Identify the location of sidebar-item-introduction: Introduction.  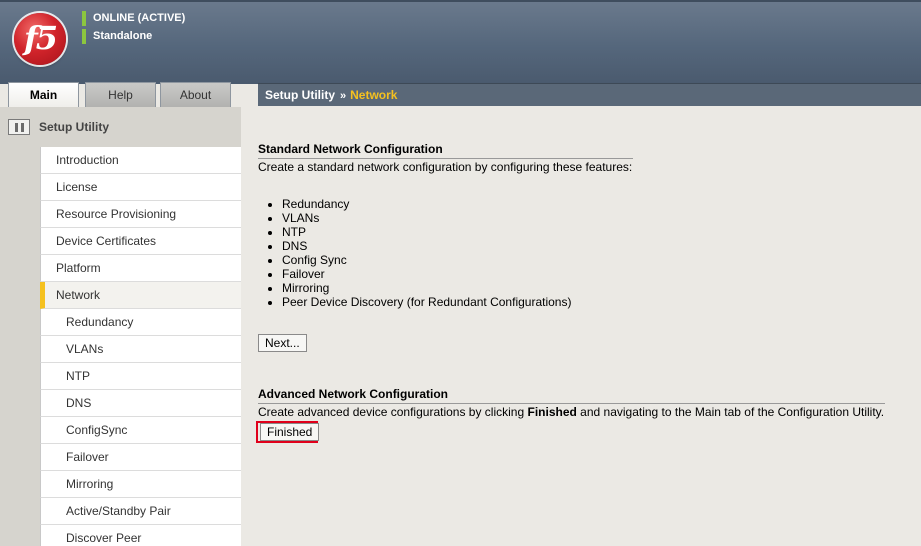
(140, 160).